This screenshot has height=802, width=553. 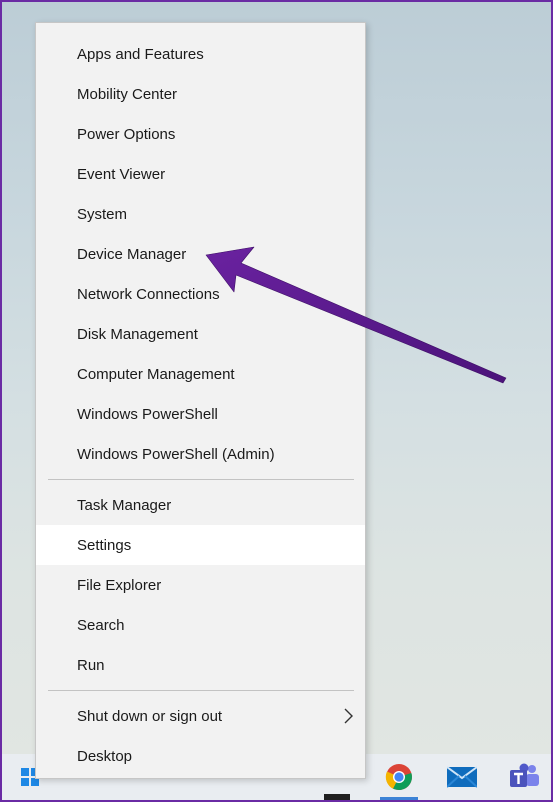 What do you see at coordinates (156, 374) in the screenshot?
I see `menu-item-label: Computer Management` at bounding box center [156, 374].